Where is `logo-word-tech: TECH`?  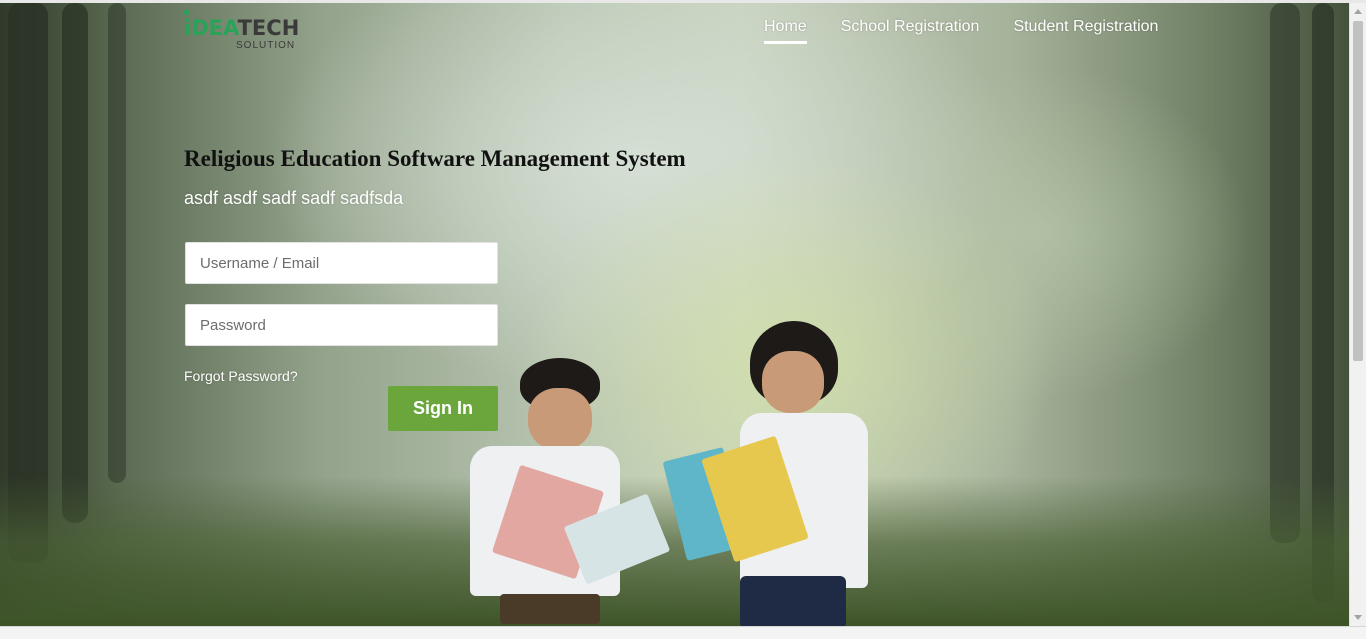 logo-word-tech: TECH is located at coordinates (268, 28).